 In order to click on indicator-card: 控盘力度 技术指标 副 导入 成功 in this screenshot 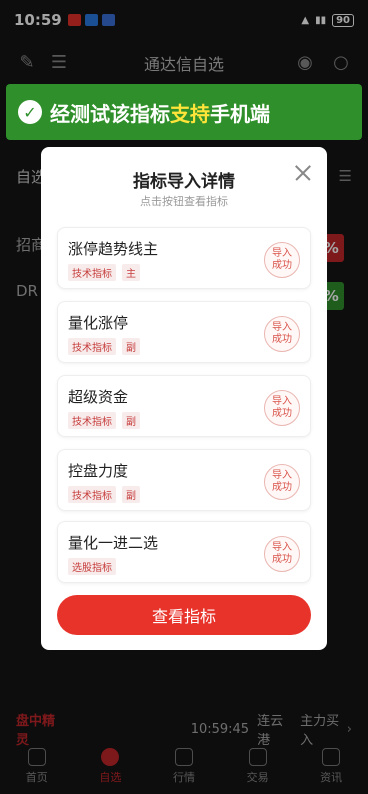, I will do `click(184, 480)`.